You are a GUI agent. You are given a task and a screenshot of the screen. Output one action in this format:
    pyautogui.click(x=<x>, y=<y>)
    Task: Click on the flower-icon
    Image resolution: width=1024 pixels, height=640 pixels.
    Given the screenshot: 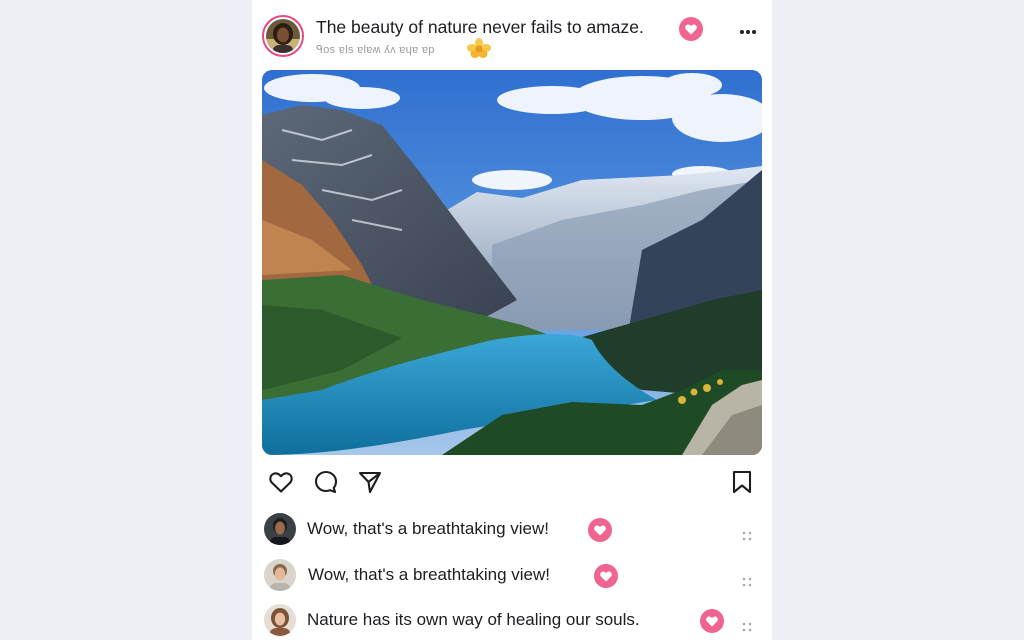 What is the action you would take?
    pyautogui.click(x=479, y=50)
    